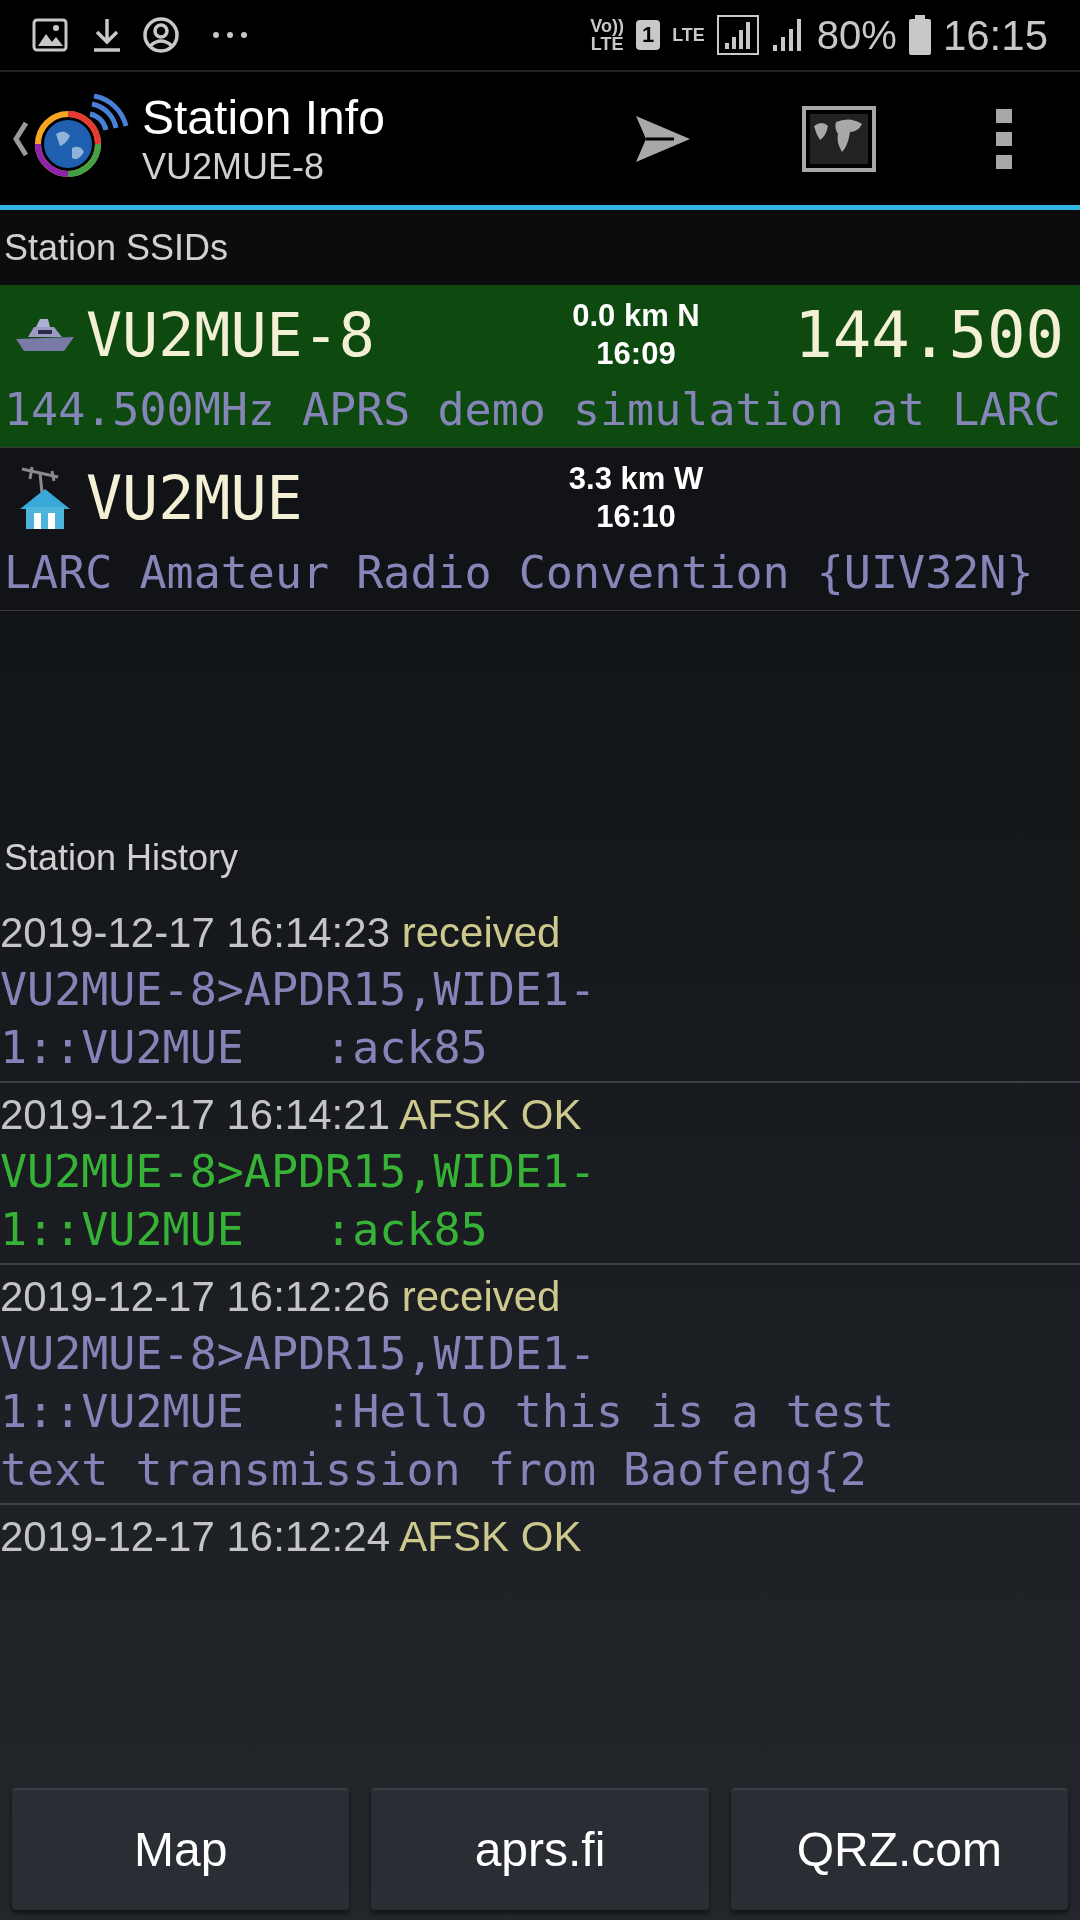 Image resolution: width=1080 pixels, height=1920 pixels. I want to click on send-icon, so click(663, 138).